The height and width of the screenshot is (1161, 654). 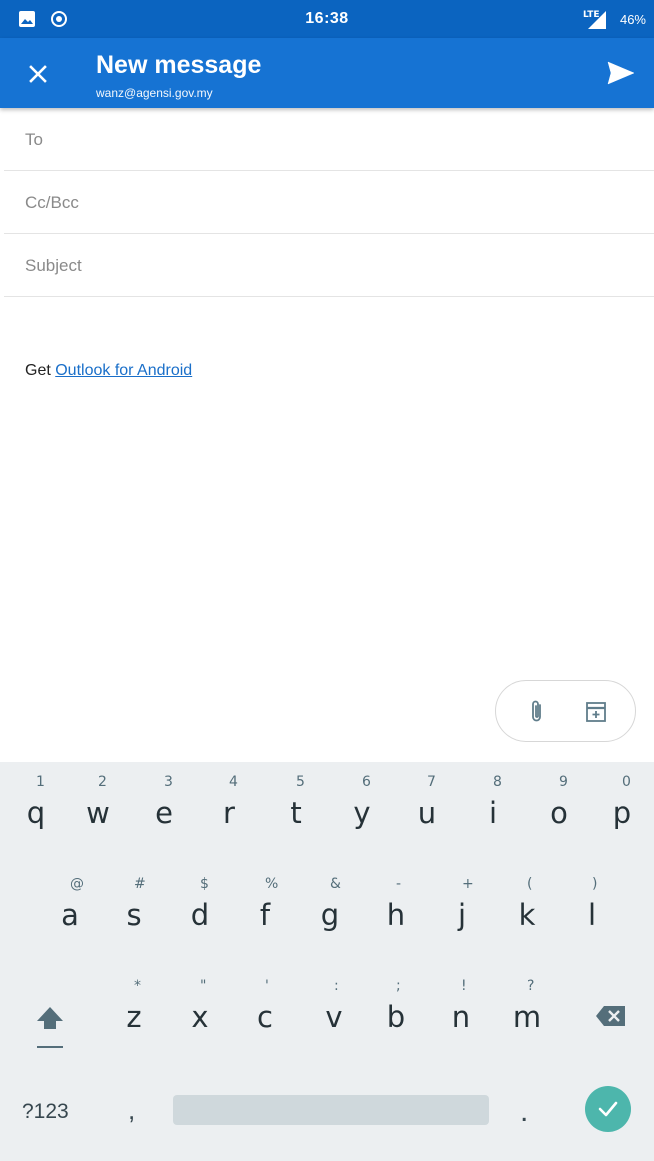 I want to click on key-label: g, so click(x=330, y=915).